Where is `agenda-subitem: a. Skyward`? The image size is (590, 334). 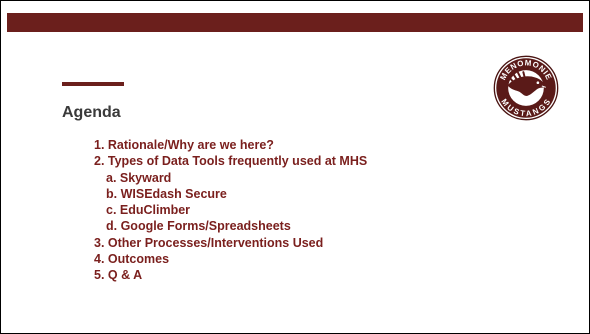 agenda-subitem: a. Skyward is located at coordinates (139, 177).